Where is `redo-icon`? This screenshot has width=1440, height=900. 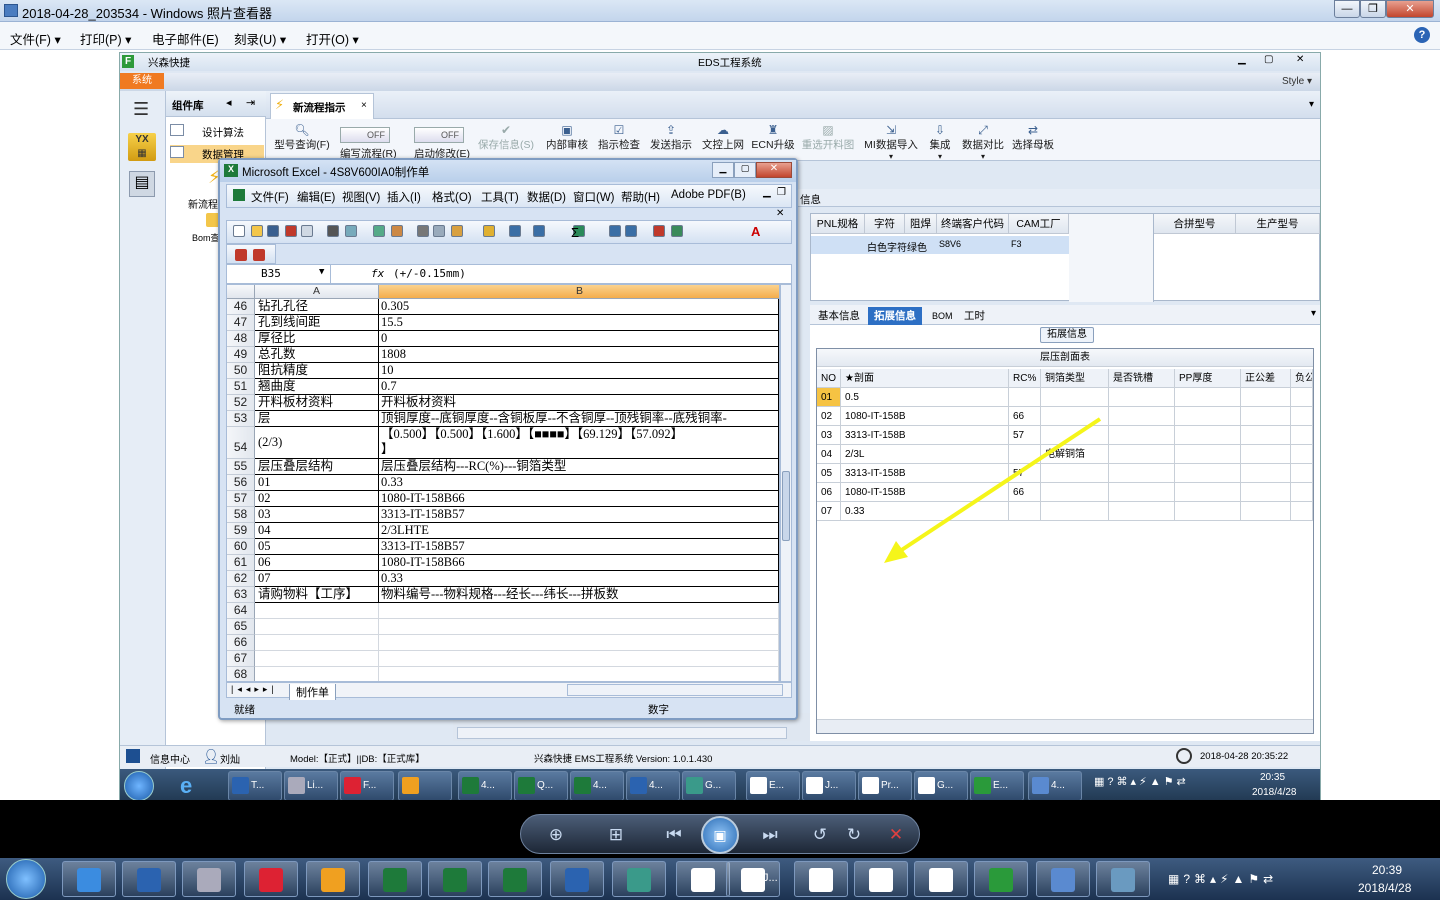 redo-icon is located at coordinates (539, 231).